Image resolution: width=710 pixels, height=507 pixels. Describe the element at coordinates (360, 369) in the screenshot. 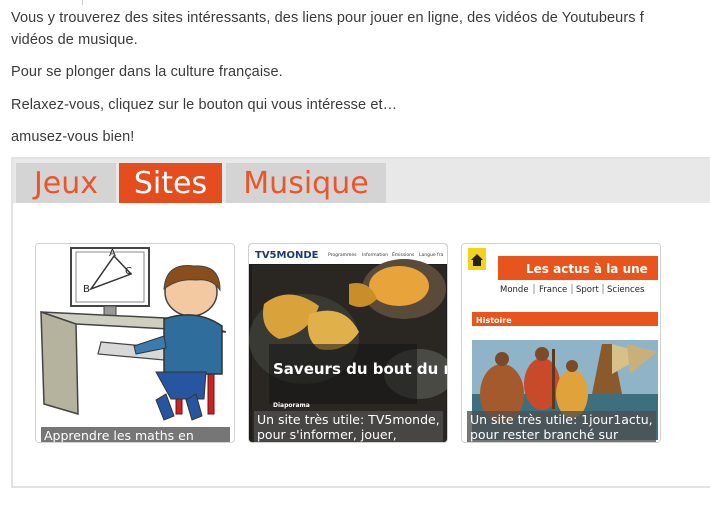

I see `tv5-headline: Saveurs du bout du monde` at that location.